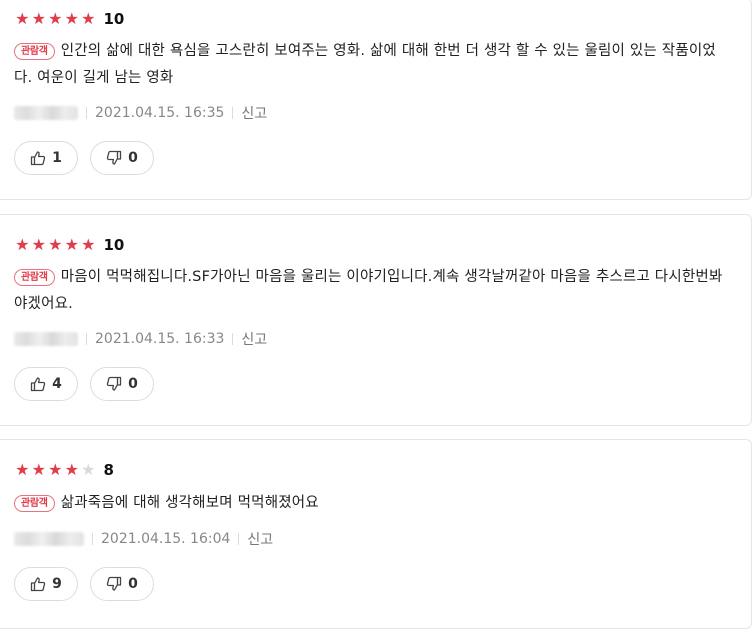 The width and height of the screenshot is (754, 629). I want to click on review-meta: 2021.04.15. 16:04 신고, so click(143, 539).